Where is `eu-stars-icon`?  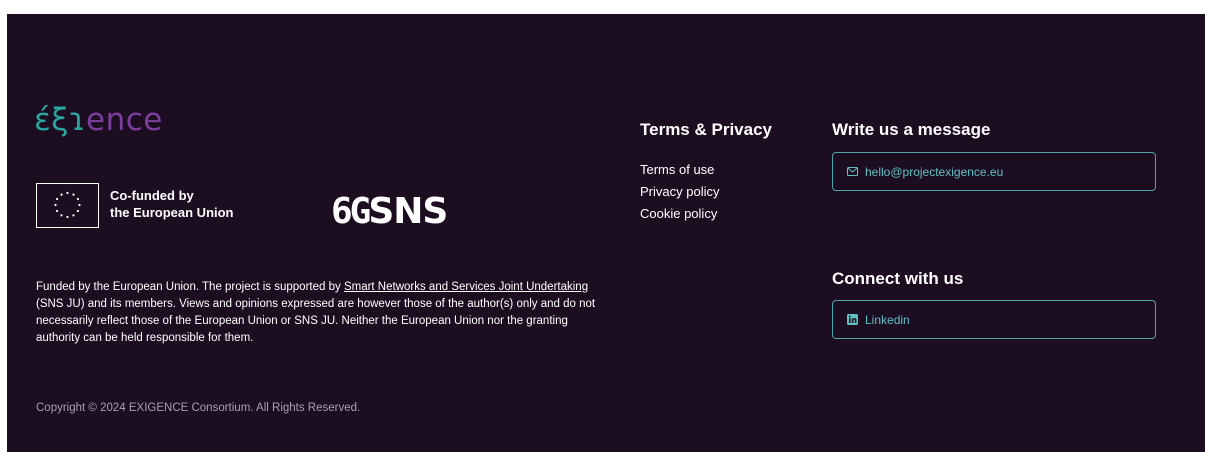
eu-stars-icon is located at coordinates (67, 205).